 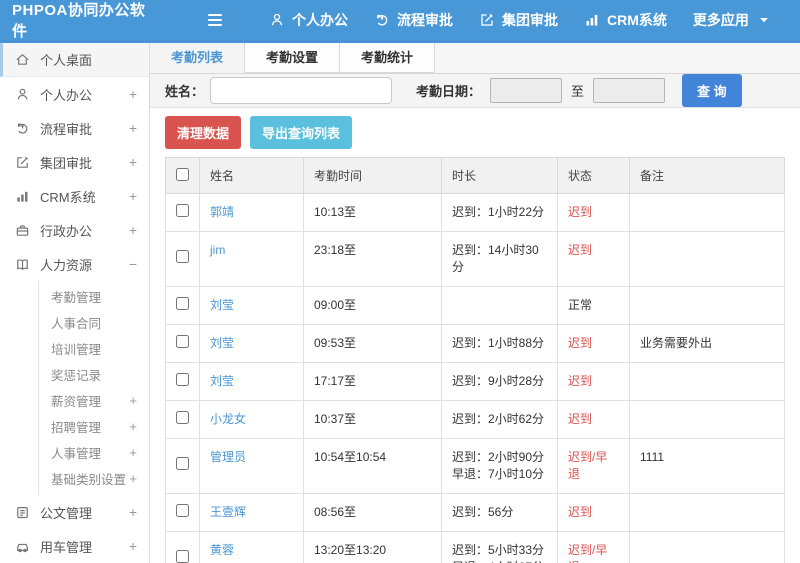 What do you see at coordinates (228, 512) in the screenshot?
I see `name-link: 王壹辉` at bounding box center [228, 512].